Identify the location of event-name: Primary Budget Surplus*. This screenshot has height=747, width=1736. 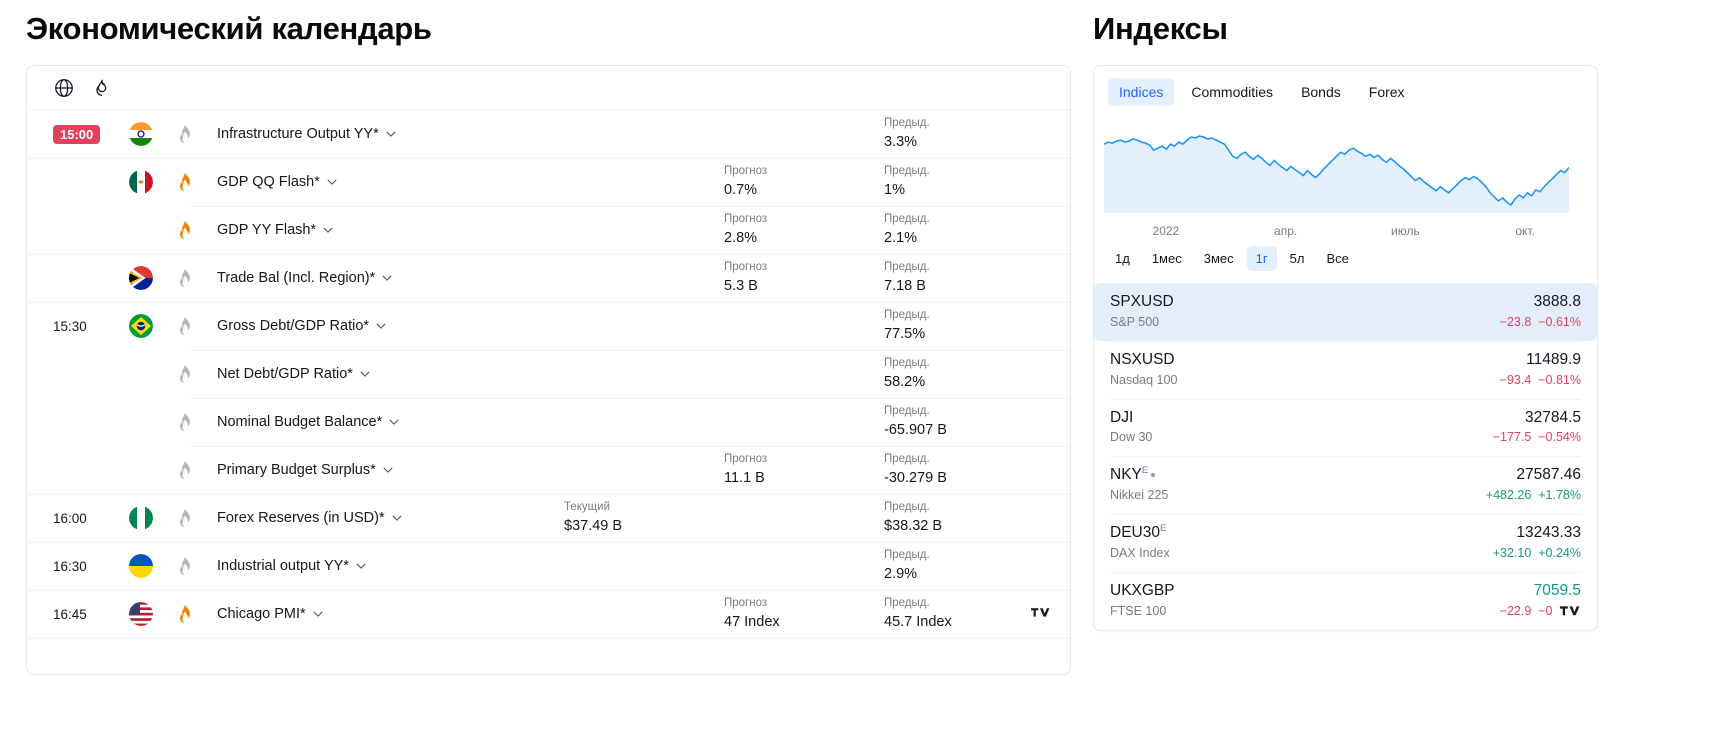
(390, 470).